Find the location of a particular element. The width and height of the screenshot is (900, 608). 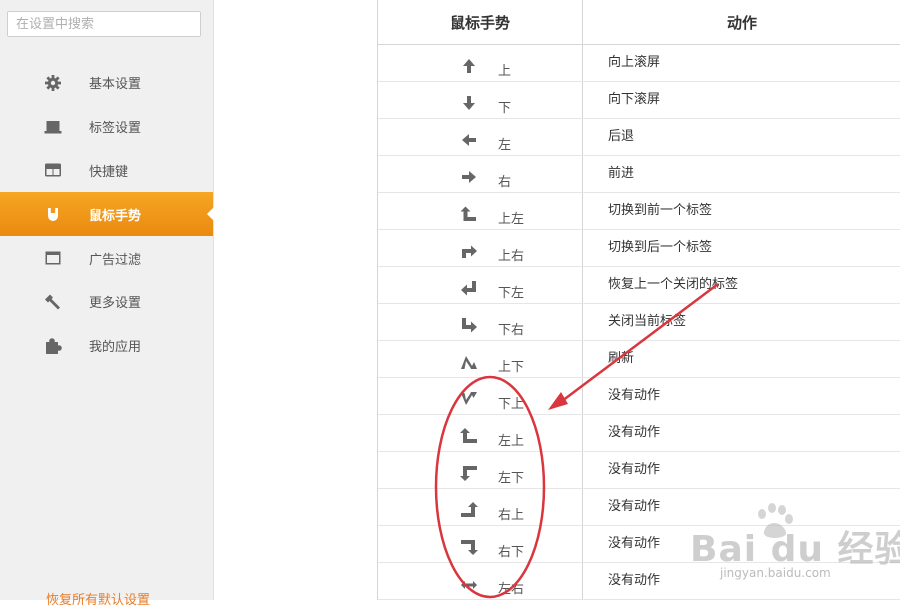

table-row: 左 后退 is located at coordinates (639, 137).